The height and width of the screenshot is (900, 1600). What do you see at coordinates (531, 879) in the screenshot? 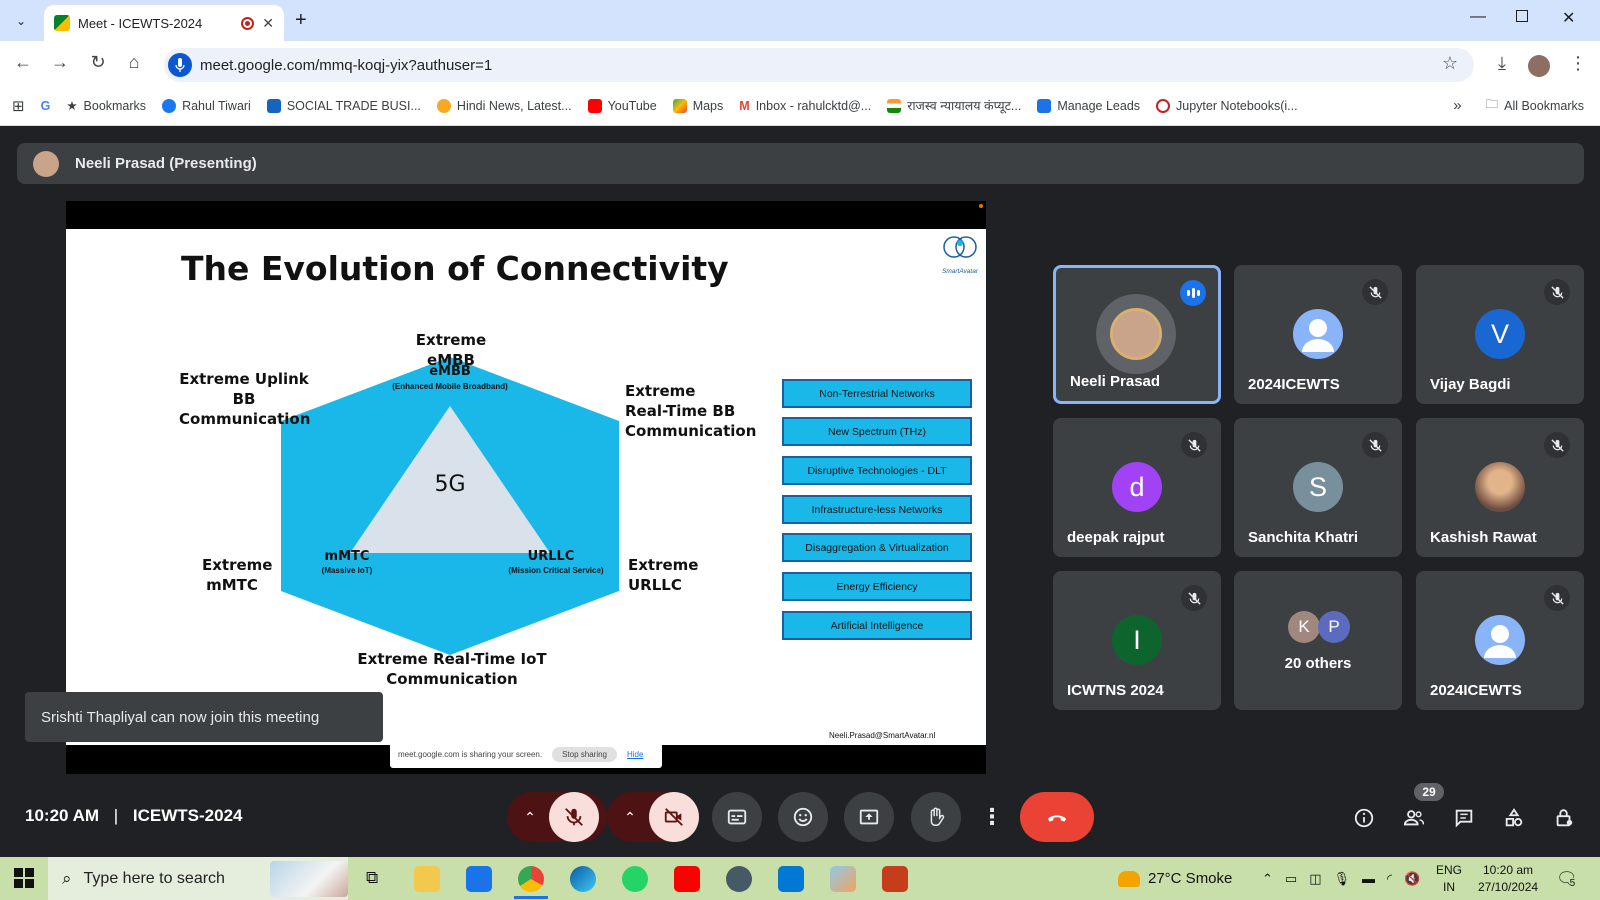
I see `chrome-icon` at bounding box center [531, 879].